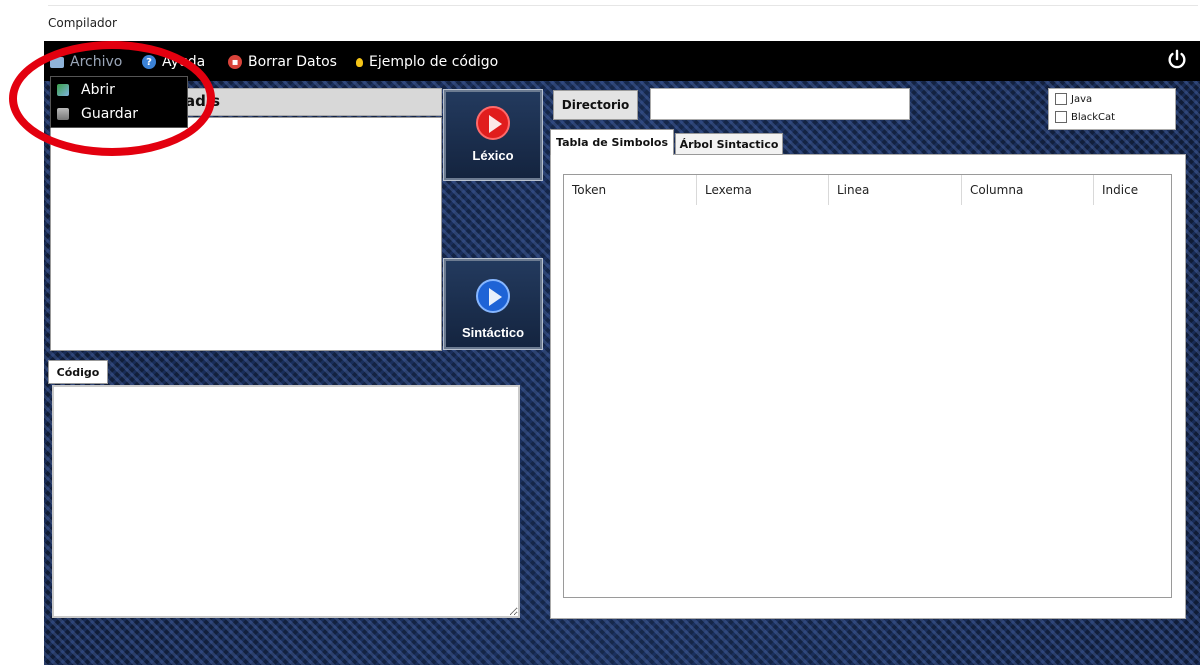 The width and height of the screenshot is (1200, 665). Describe the element at coordinates (1112, 109) in the screenshot. I see `language-options: Java BlackCat` at that location.